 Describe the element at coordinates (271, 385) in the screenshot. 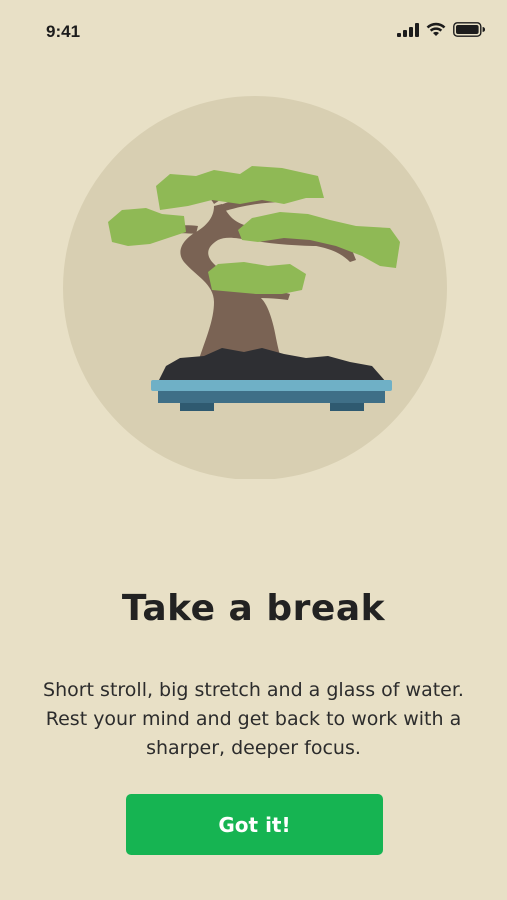

I see `pot-rim` at that location.